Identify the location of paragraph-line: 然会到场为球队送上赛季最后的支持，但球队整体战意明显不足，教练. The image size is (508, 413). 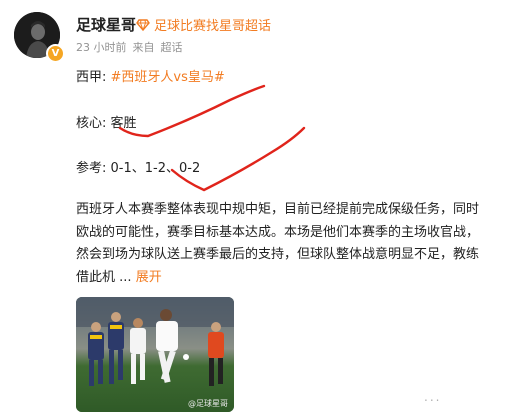
(278, 254).